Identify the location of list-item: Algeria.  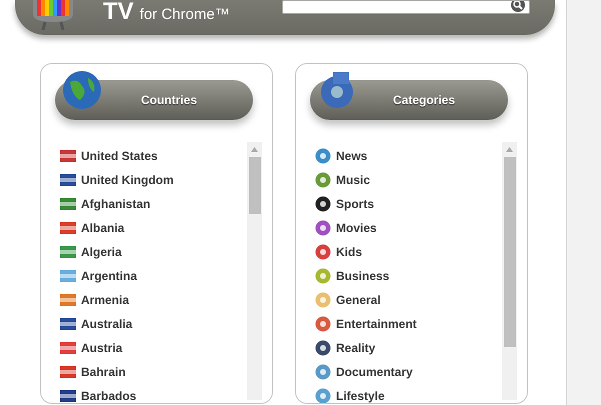
(101, 252).